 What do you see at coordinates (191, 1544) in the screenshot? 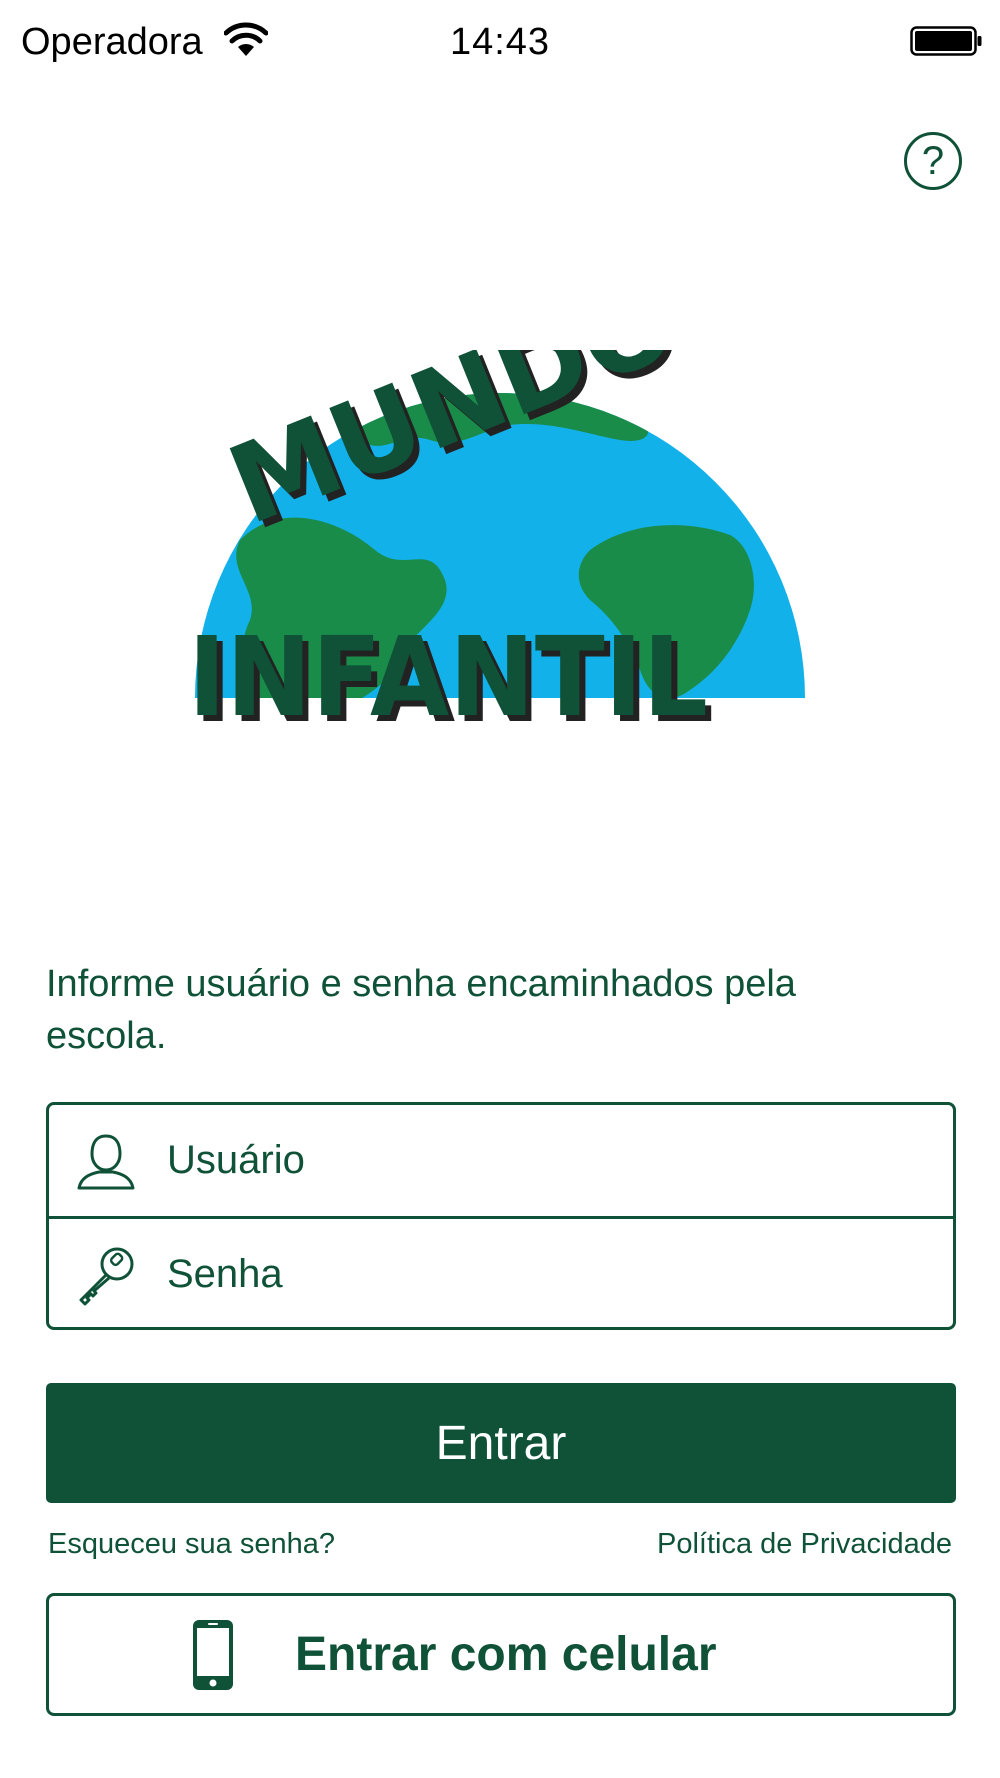
I see `forgot-password-link: Esqueceu sua senha?` at bounding box center [191, 1544].